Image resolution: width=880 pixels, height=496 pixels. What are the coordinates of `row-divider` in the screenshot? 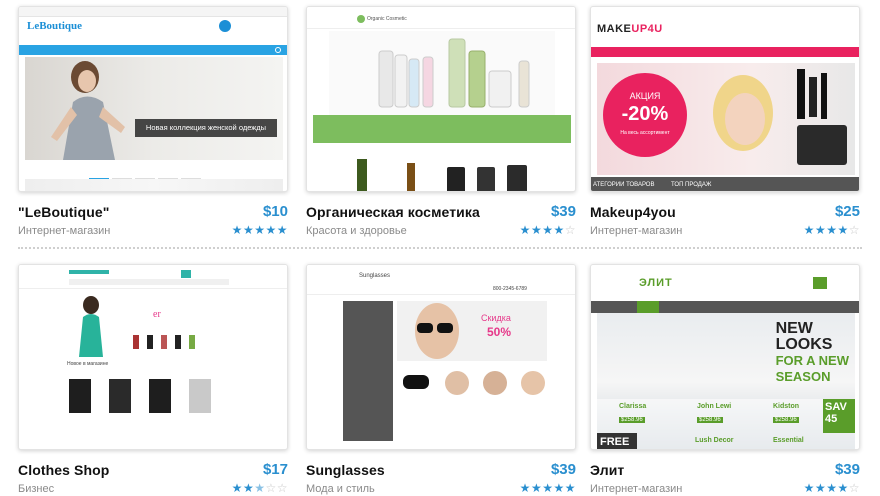 It's located at (440, 248).